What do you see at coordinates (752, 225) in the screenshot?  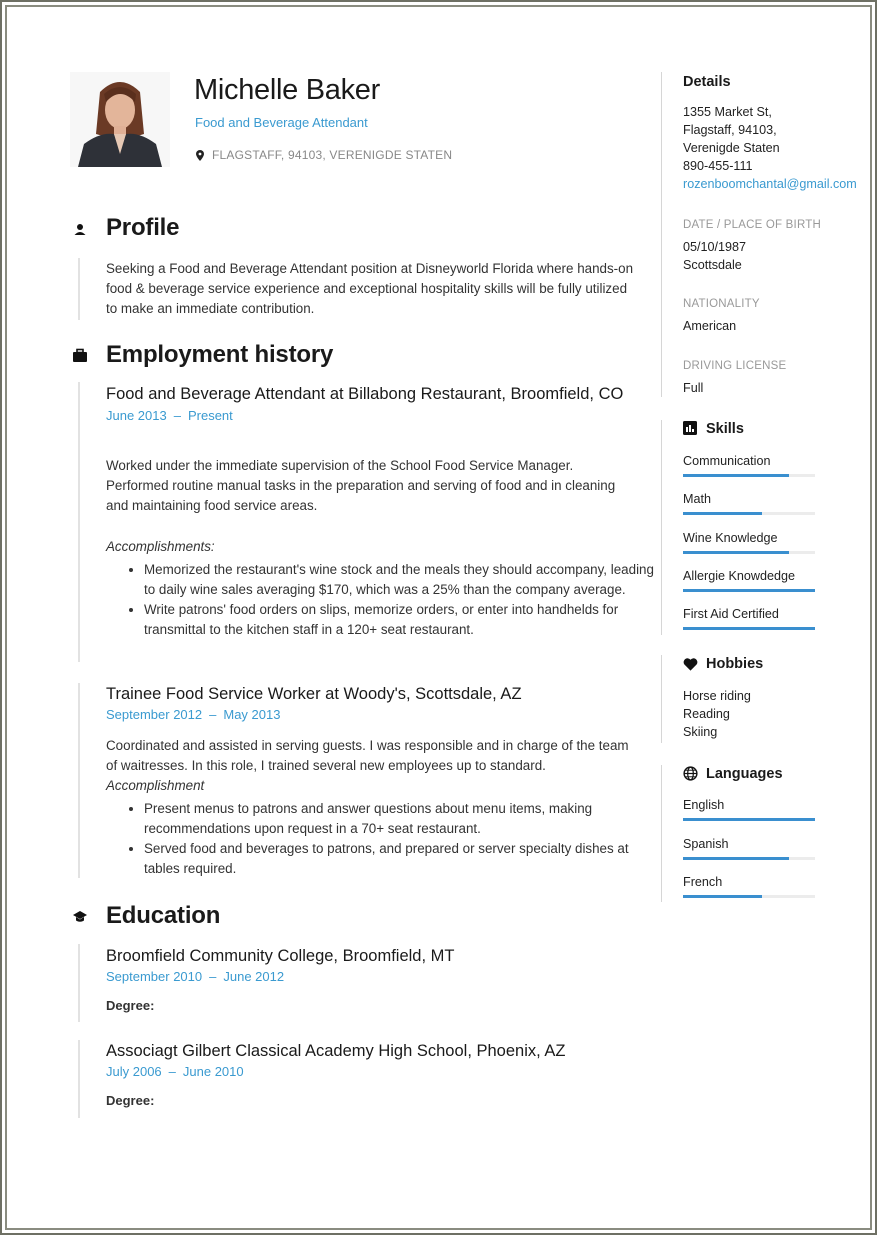 I see `birth-label: DATE / PLACE OF BIRTH` at bounding box center [752, 225].